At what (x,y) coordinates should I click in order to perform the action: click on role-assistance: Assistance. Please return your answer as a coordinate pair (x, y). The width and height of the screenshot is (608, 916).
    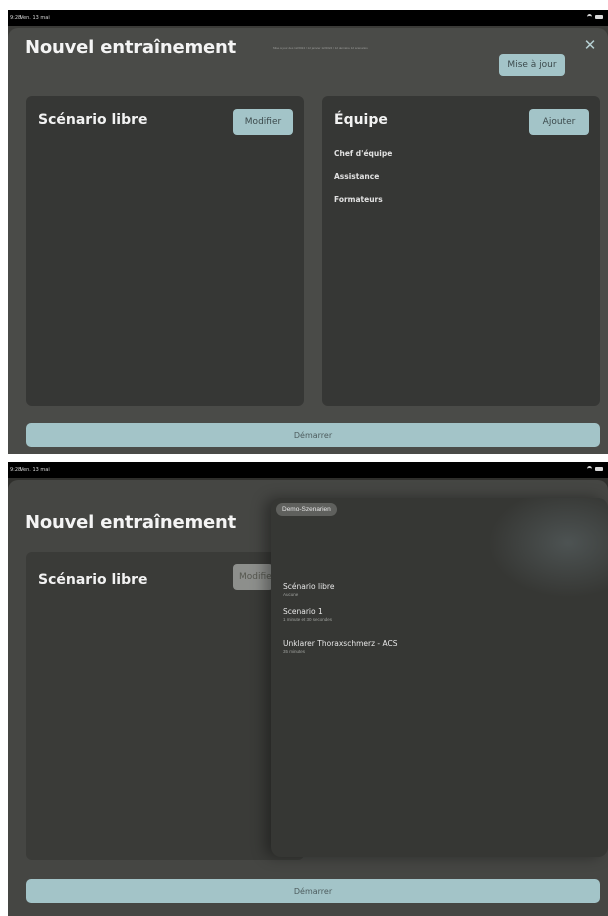
    Looking at the image, I should click on (356, 176).